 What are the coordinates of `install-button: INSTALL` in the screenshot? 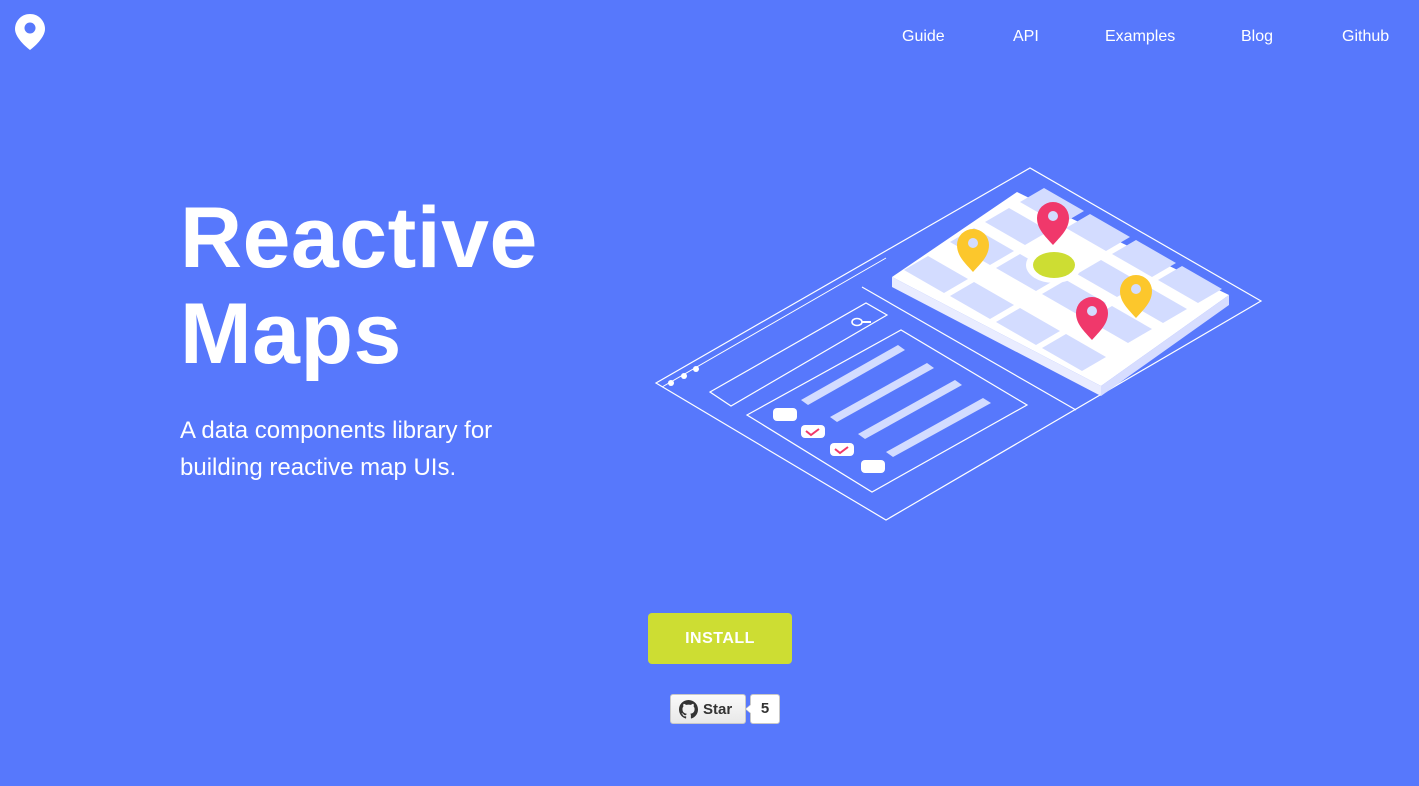 It's located at (720, 638).